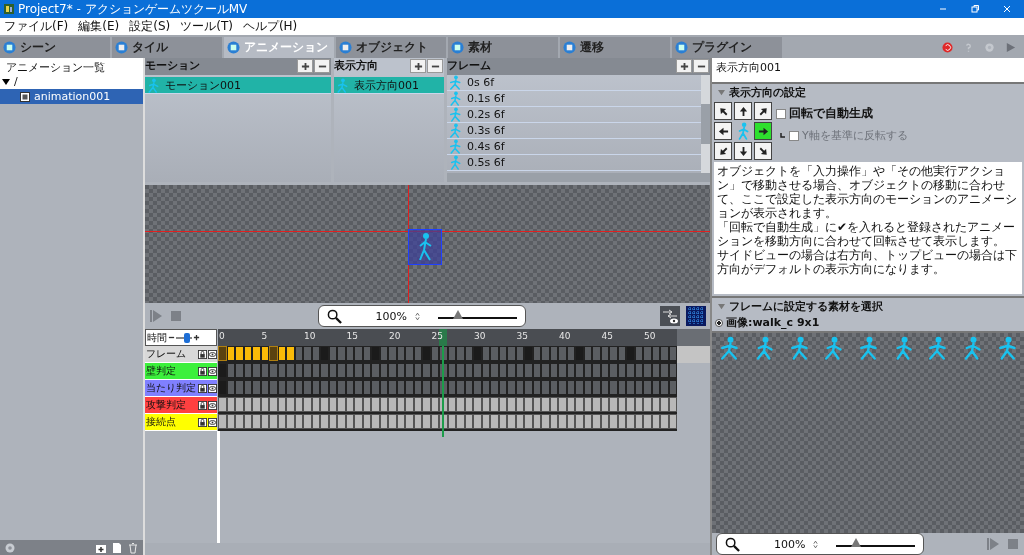 This screenshot has width=1024, height=555. What do you see at coordinates (722, 47) in the screenshot?
I see `tab-label: プラグイン` at bounding box center [722, 47].